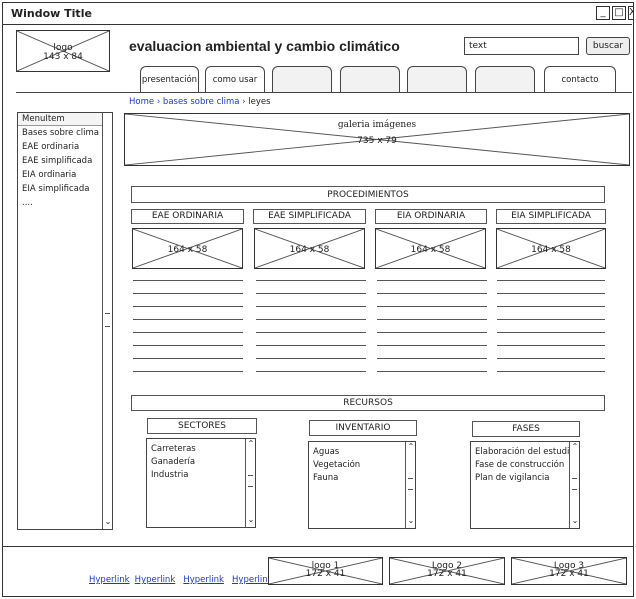 The width and height of the screenshot is (636, 599). Describe the element at coordinates (141, 102) in the screenshot. I see `breadcrumb-home: Home` at that location.